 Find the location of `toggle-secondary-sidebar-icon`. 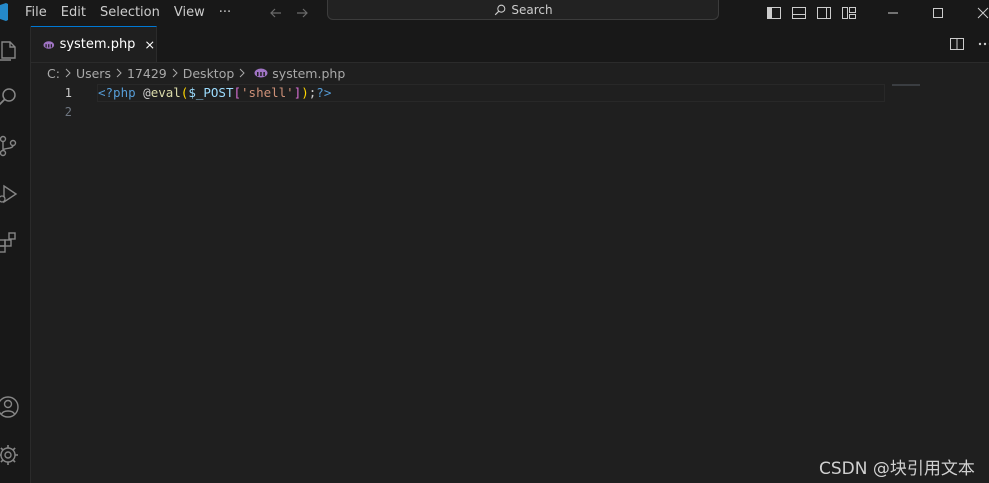

toggle-secondary-sidebar-icon is located at coordinates (824, 13).